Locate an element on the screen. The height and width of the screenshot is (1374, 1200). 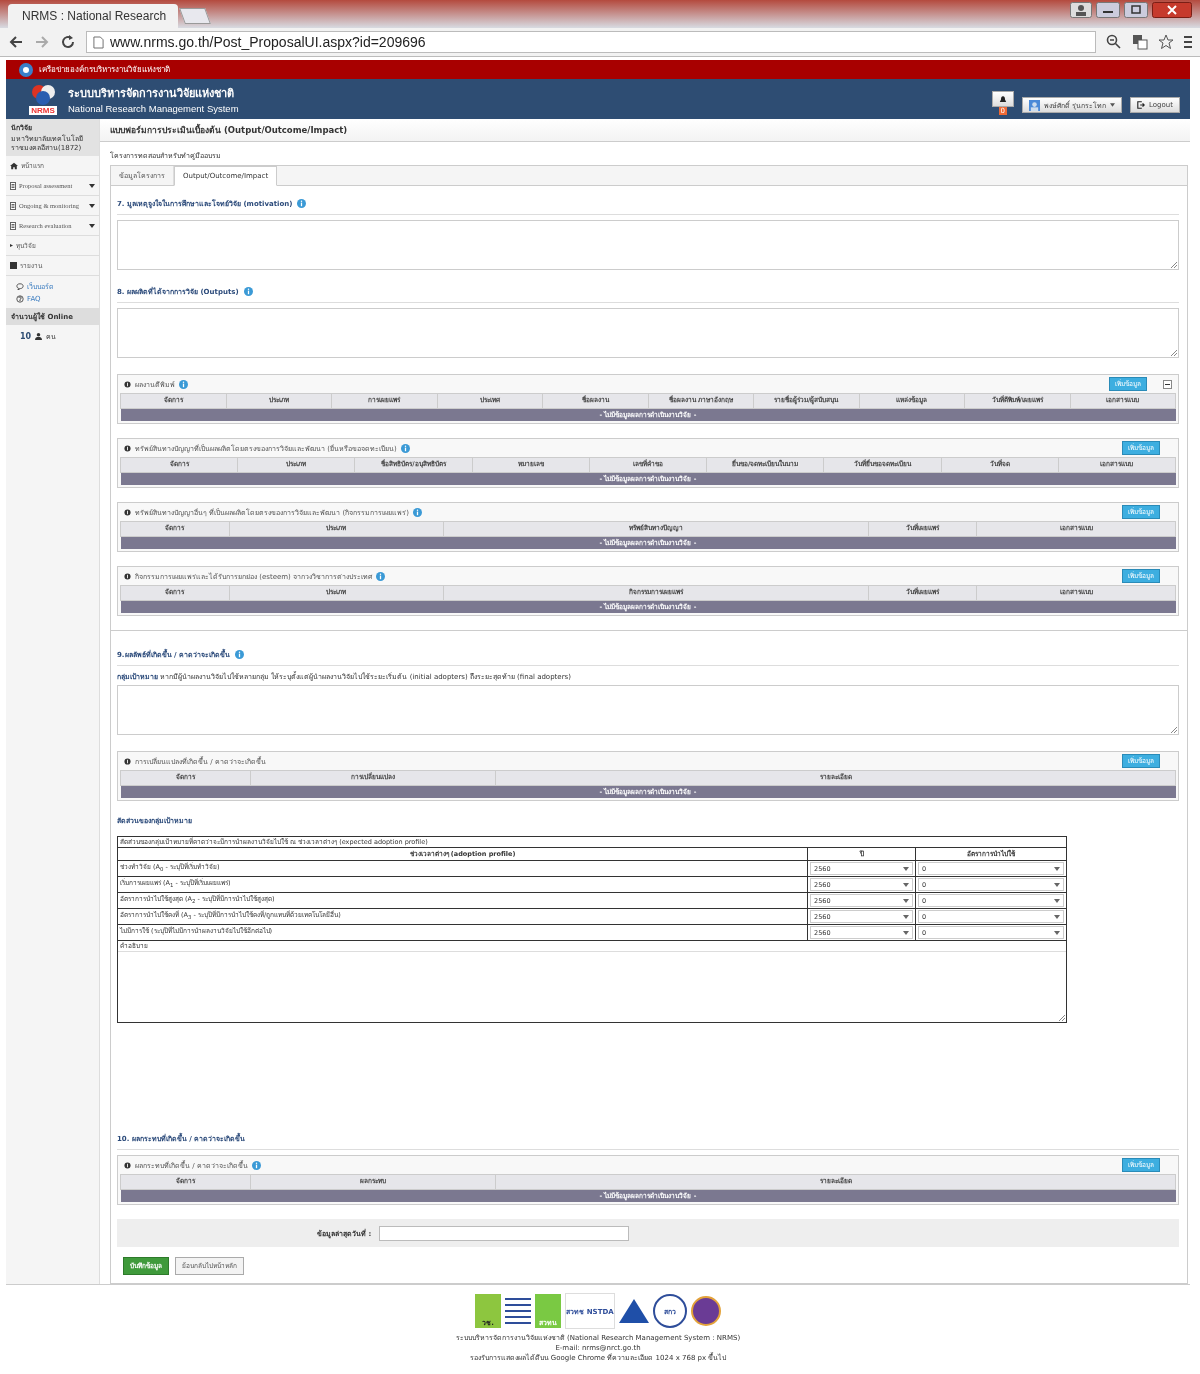
menu-icon is located at coordinates (1188, 42).